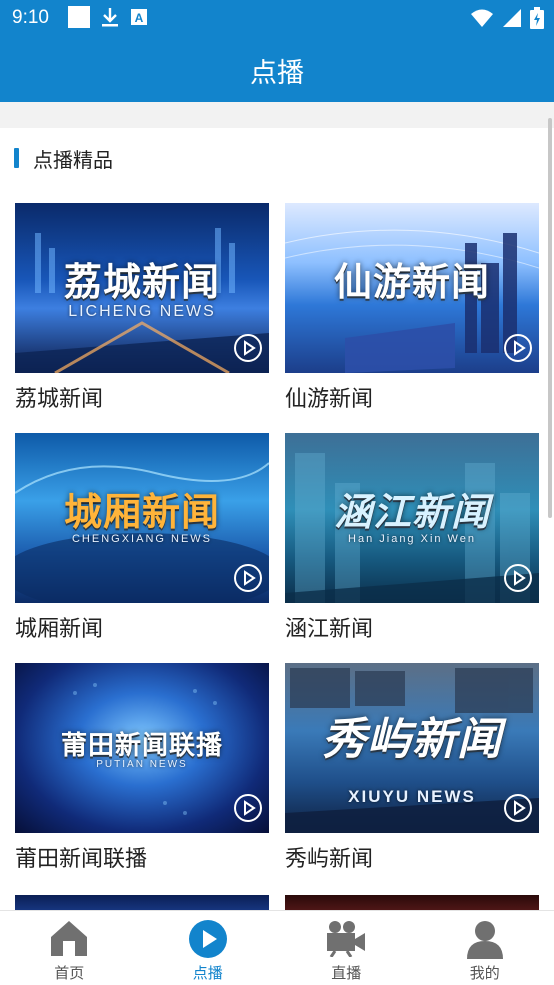 Image resolution: width=554 pixels, height=985 pixels. I want to click on section-title: 点播精品, so click(73, 158).